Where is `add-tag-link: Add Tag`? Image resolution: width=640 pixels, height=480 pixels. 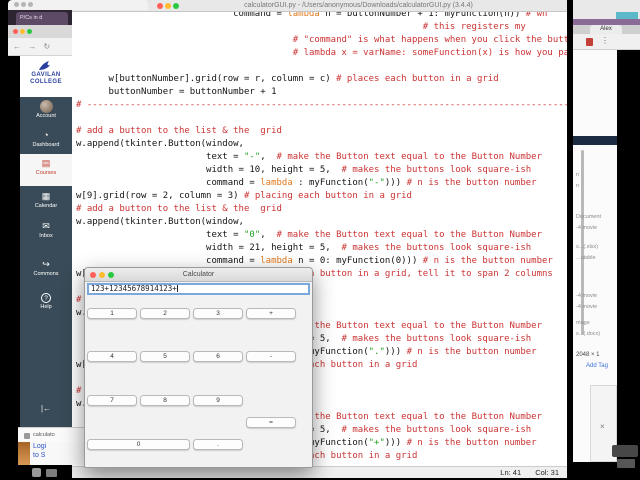 add-tag-link: Add Tag is located at coordinates (597, 366).